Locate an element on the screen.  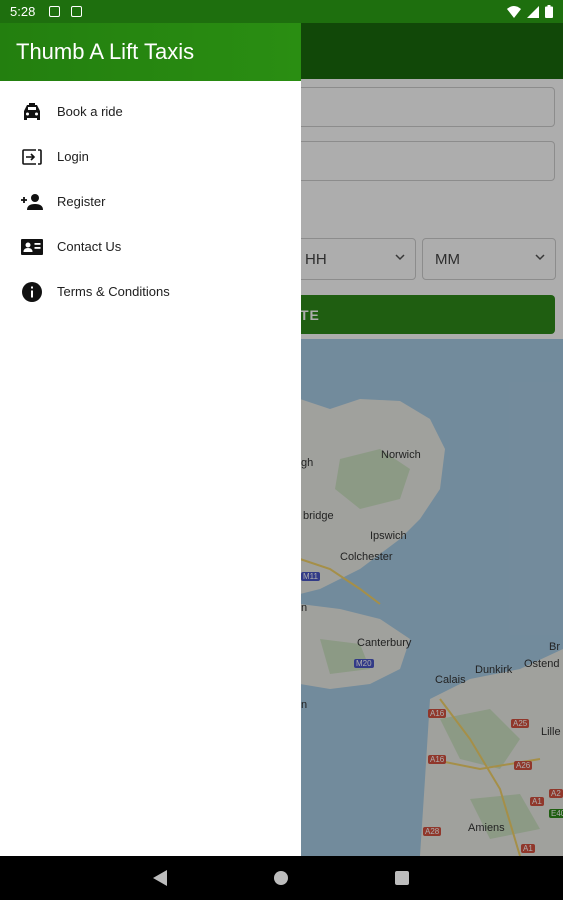
drawer-header: Thumb A Lift Taxis is located at coordinates (150, 52).